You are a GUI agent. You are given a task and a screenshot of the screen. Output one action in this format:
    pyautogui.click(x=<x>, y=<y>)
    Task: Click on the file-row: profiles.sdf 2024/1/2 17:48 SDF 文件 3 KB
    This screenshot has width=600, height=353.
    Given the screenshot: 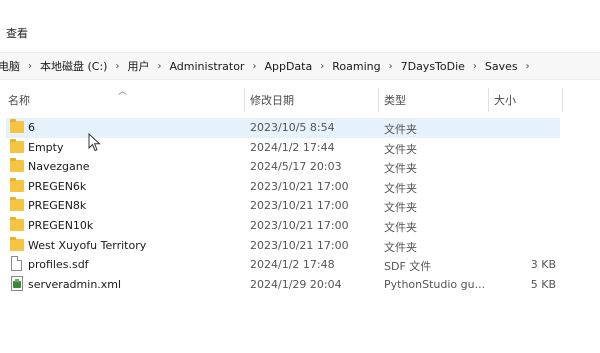 What is the action you would take?
    pyautogui.click(x=300, y=265)
    